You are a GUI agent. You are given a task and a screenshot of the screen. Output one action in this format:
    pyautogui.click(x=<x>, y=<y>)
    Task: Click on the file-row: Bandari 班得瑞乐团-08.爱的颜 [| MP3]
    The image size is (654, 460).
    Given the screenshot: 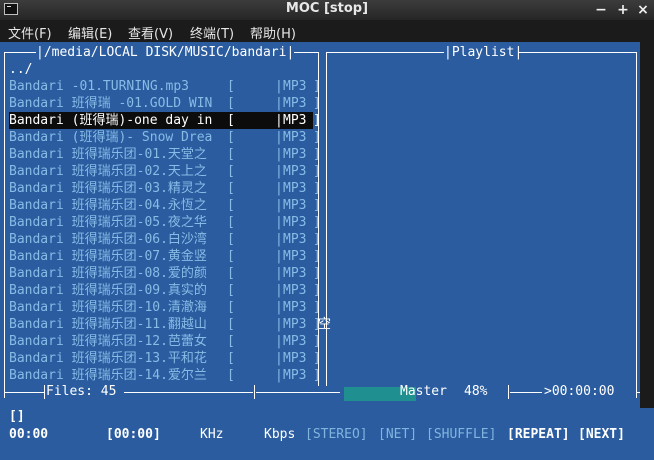 What is the action you would take?
    pyautogui.click(x=165, y=273)
    